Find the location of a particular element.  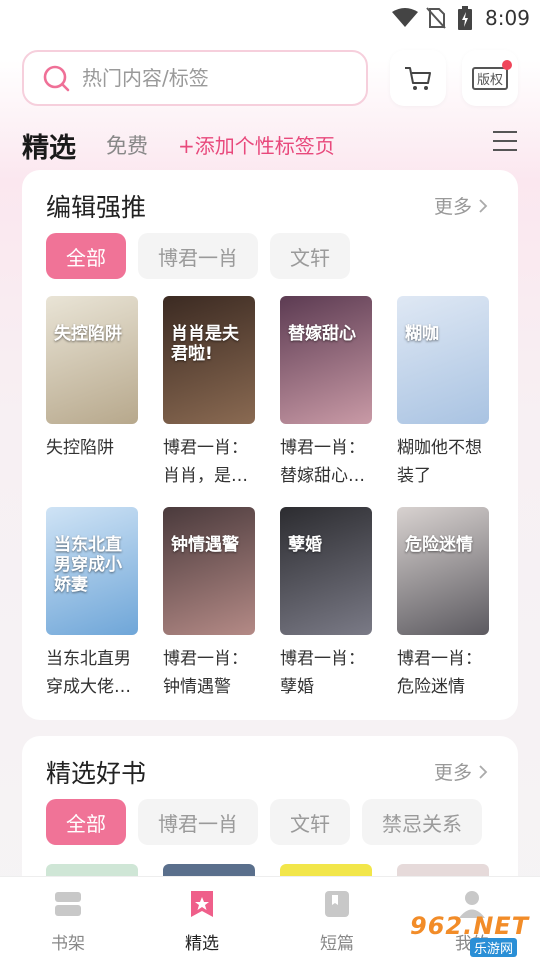

book-item: 钟情遇警 博君一肖： 钟情遇警 is located at coordinates (209, 604).